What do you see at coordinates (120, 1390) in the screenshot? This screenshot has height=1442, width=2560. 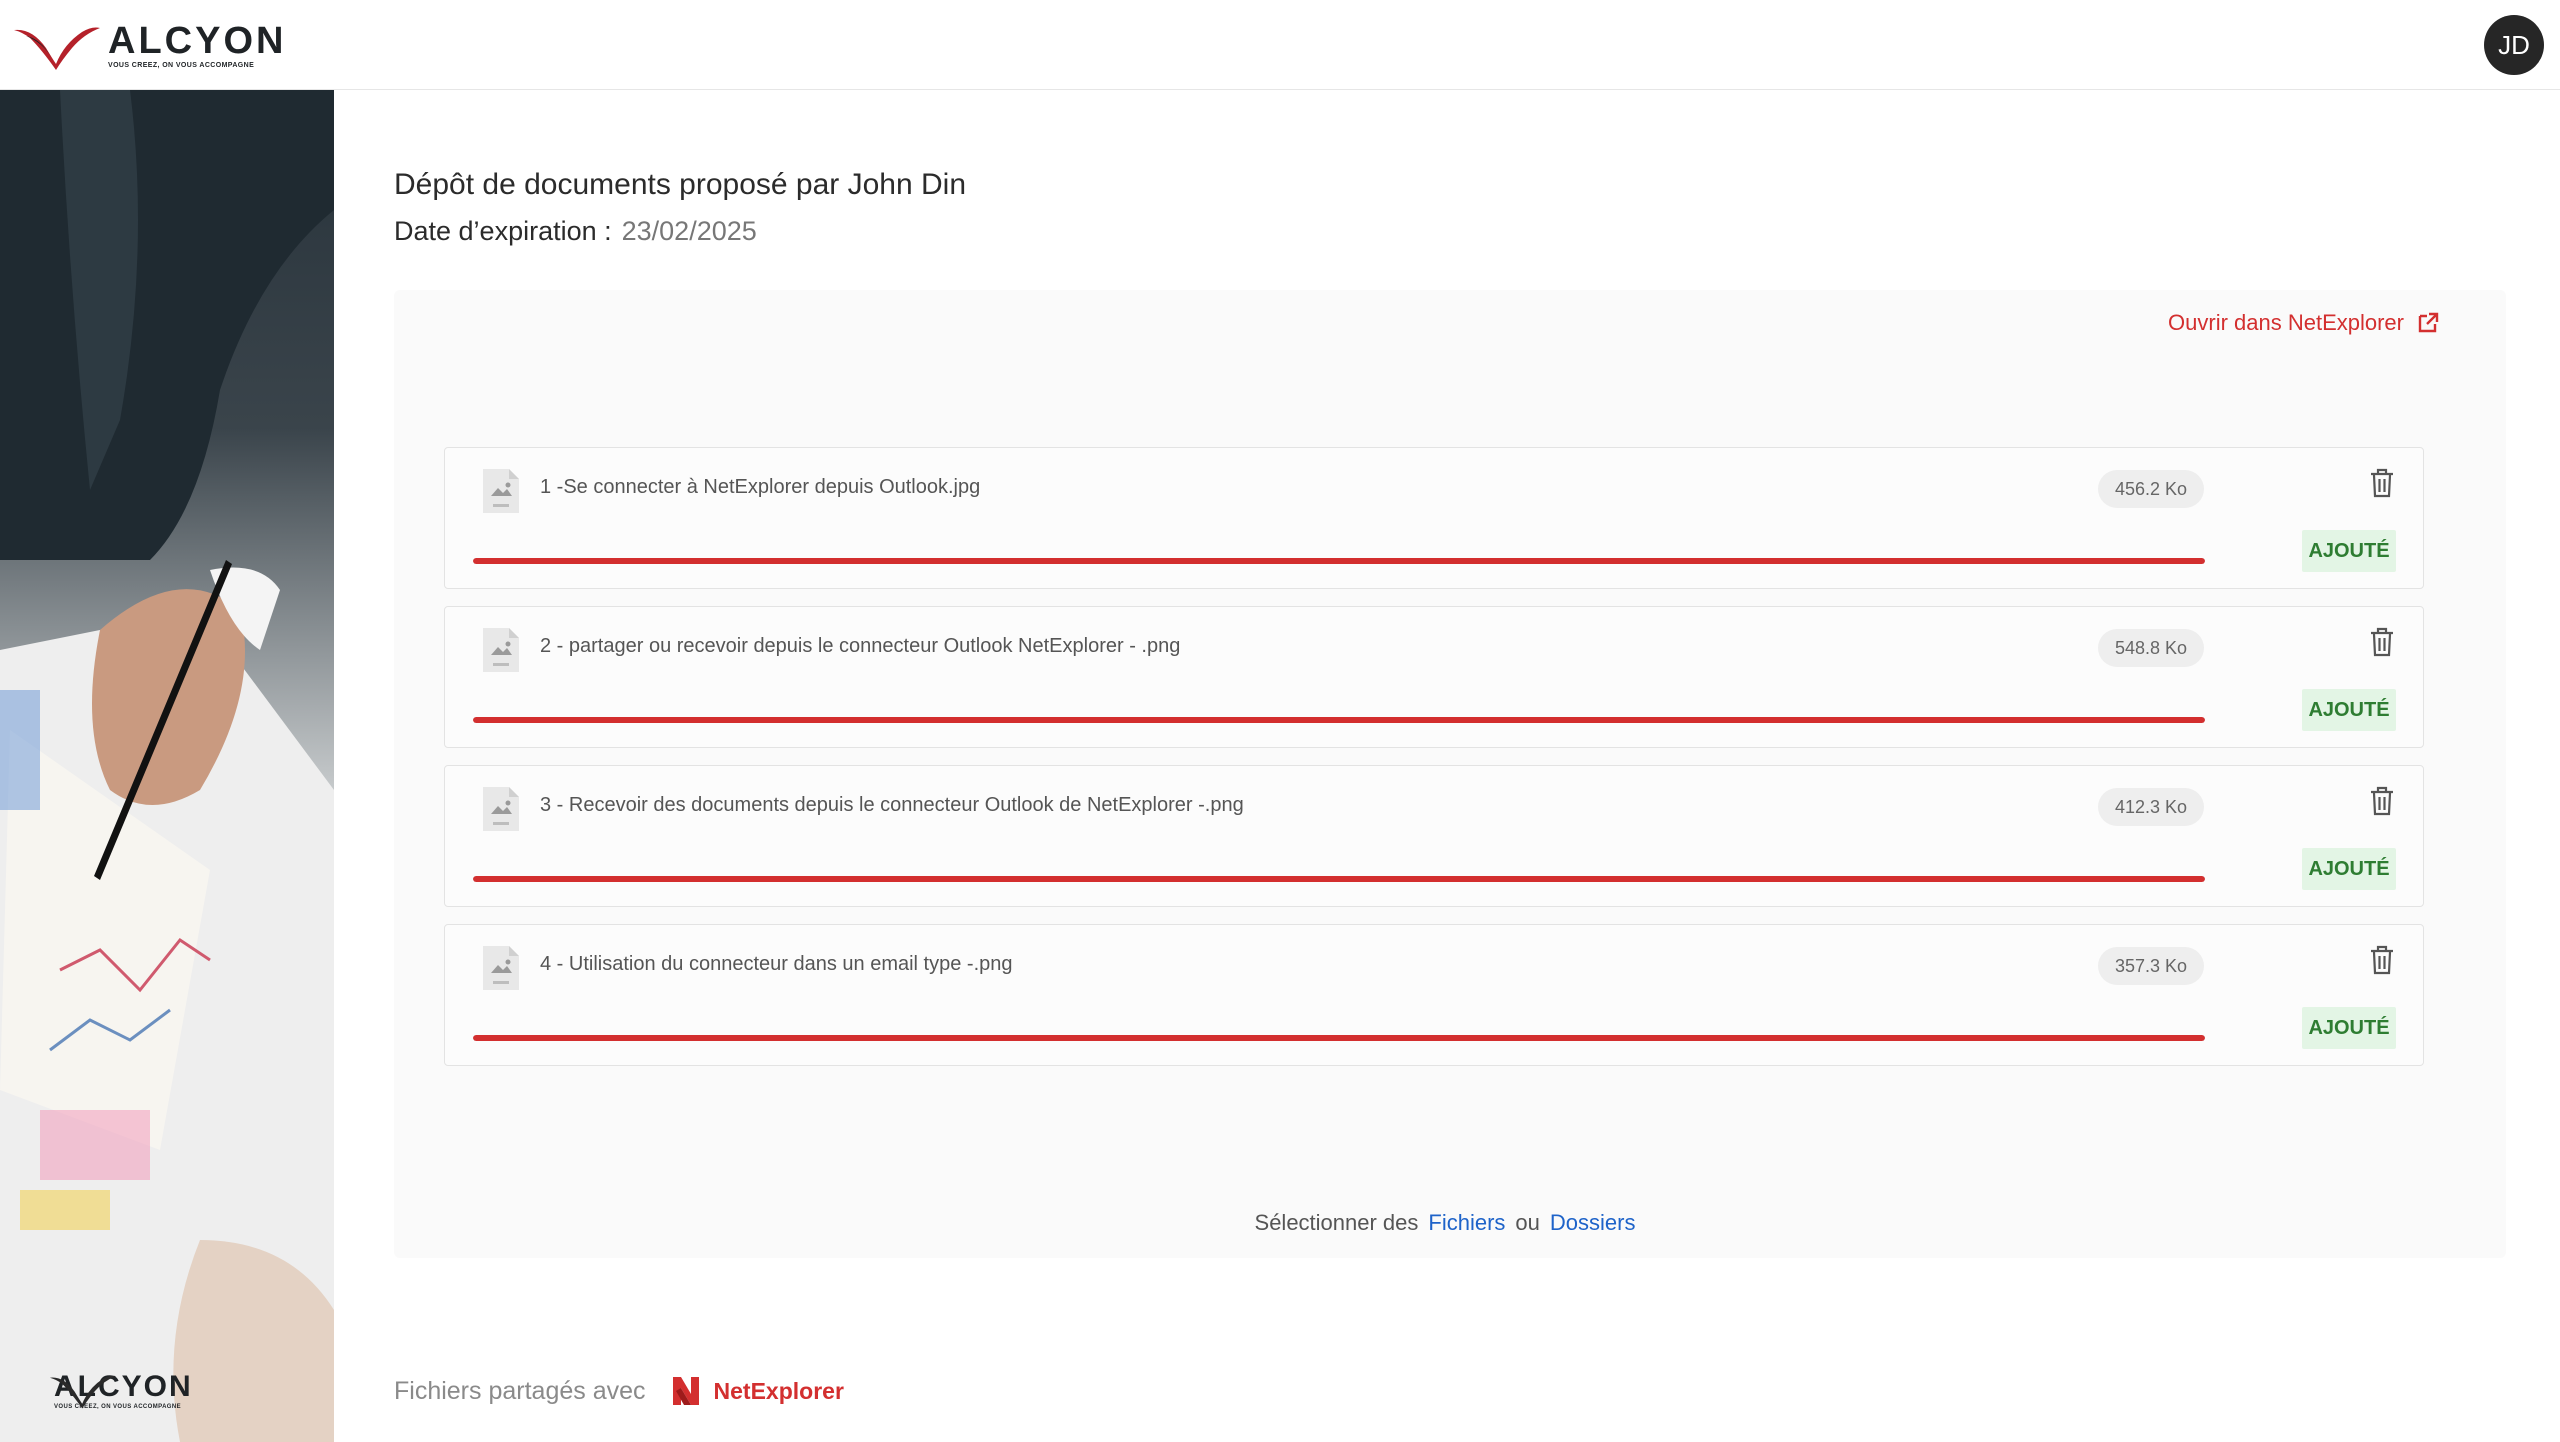 I see `side-alcyon-logo: ALCYON VOUS CREEZ, ON VOUS ACCOMPAGNE` at bounding box center [120, 1390].